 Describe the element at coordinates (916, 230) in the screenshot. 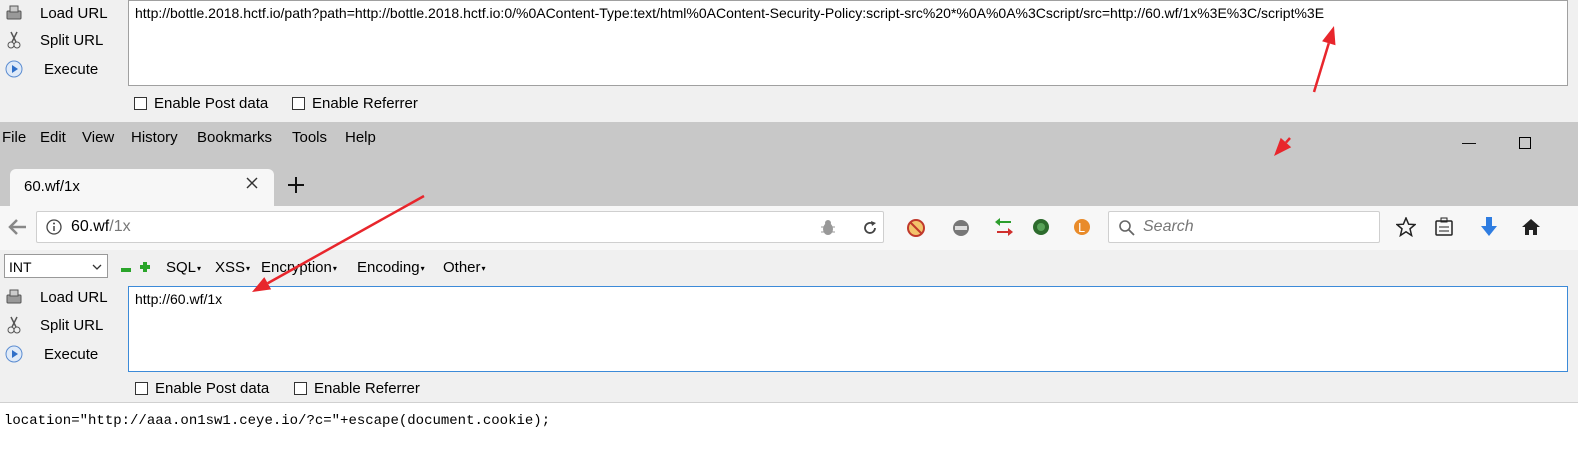

I see `noscript-icon` at that location.